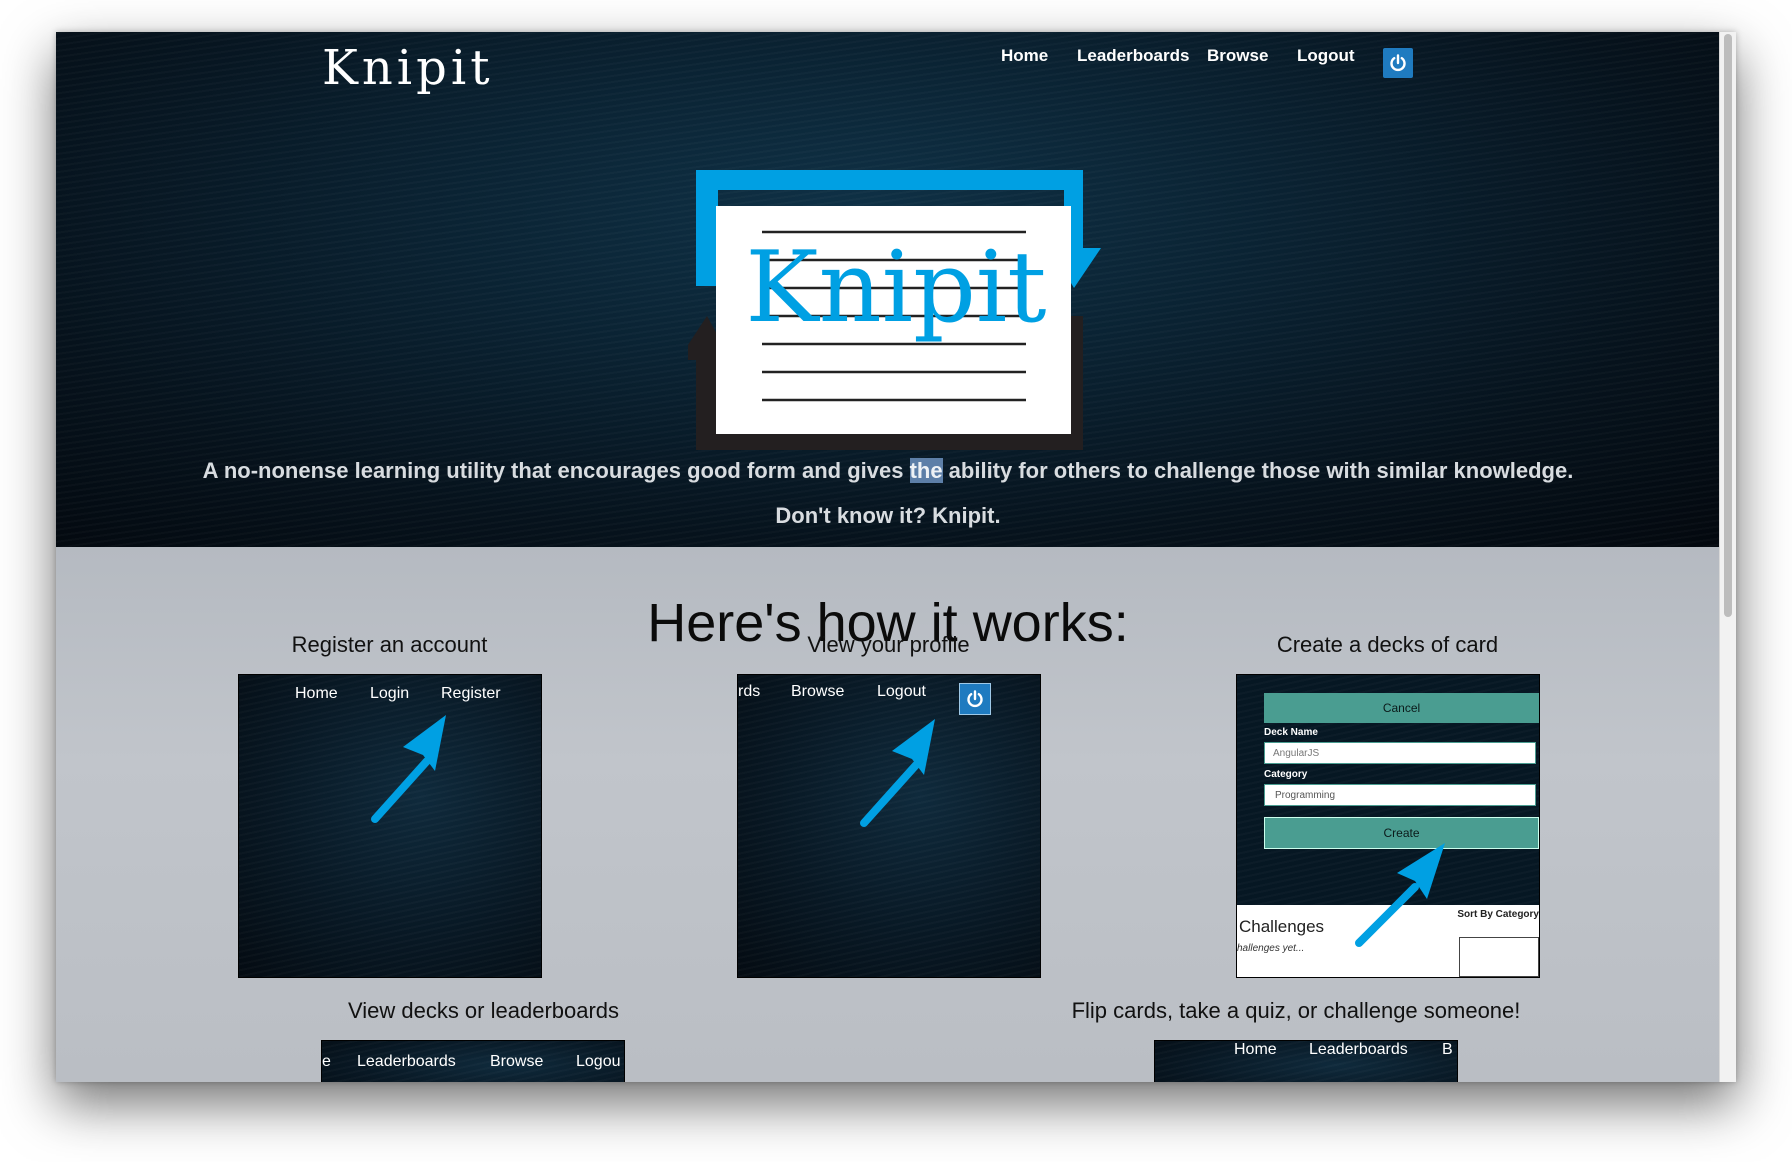 The height and width of the screenshot is (1162, 1792). Describe the element at coordinates (1306, 1061) in the screenshot. I see `step-screenshot-flip-cards: Home Leaderboards B` at that location.